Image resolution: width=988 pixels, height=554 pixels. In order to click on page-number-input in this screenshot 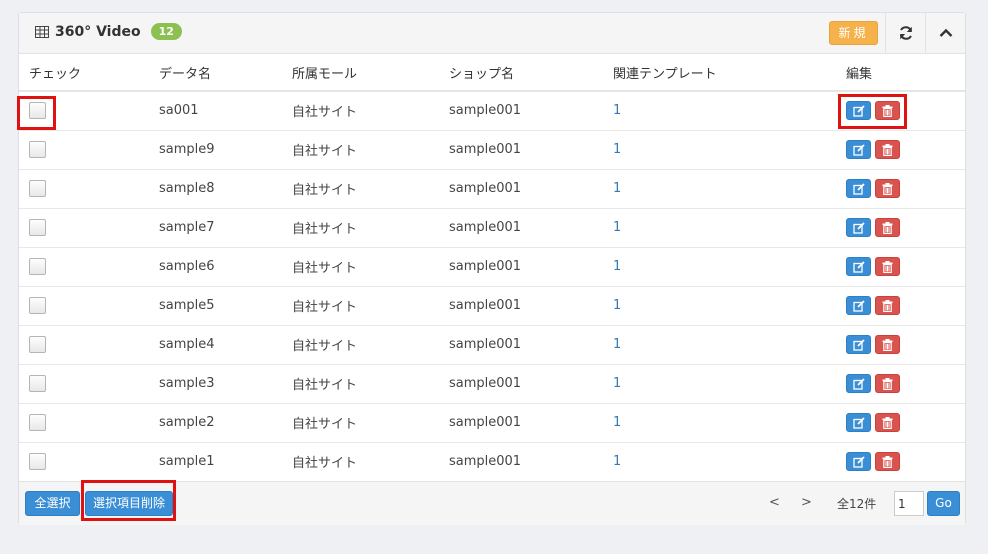, I will do `click(909, 503)`.